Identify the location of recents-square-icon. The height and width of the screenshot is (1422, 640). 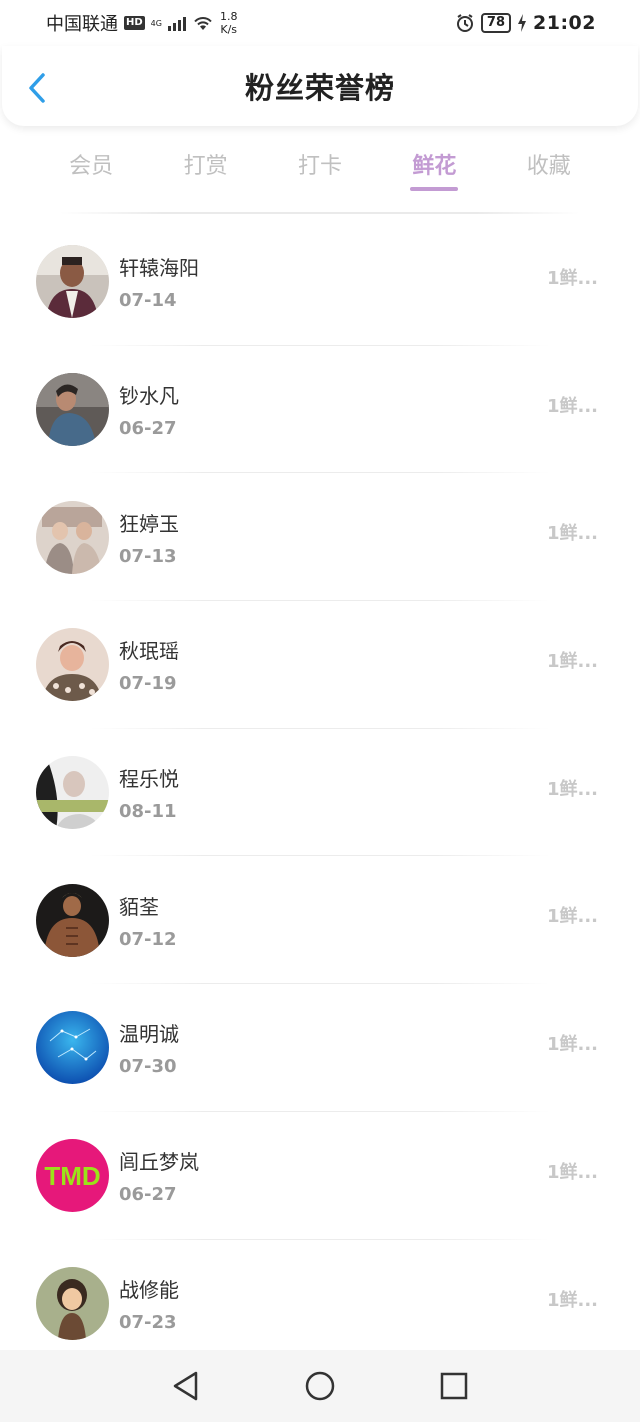
(454, 1386).